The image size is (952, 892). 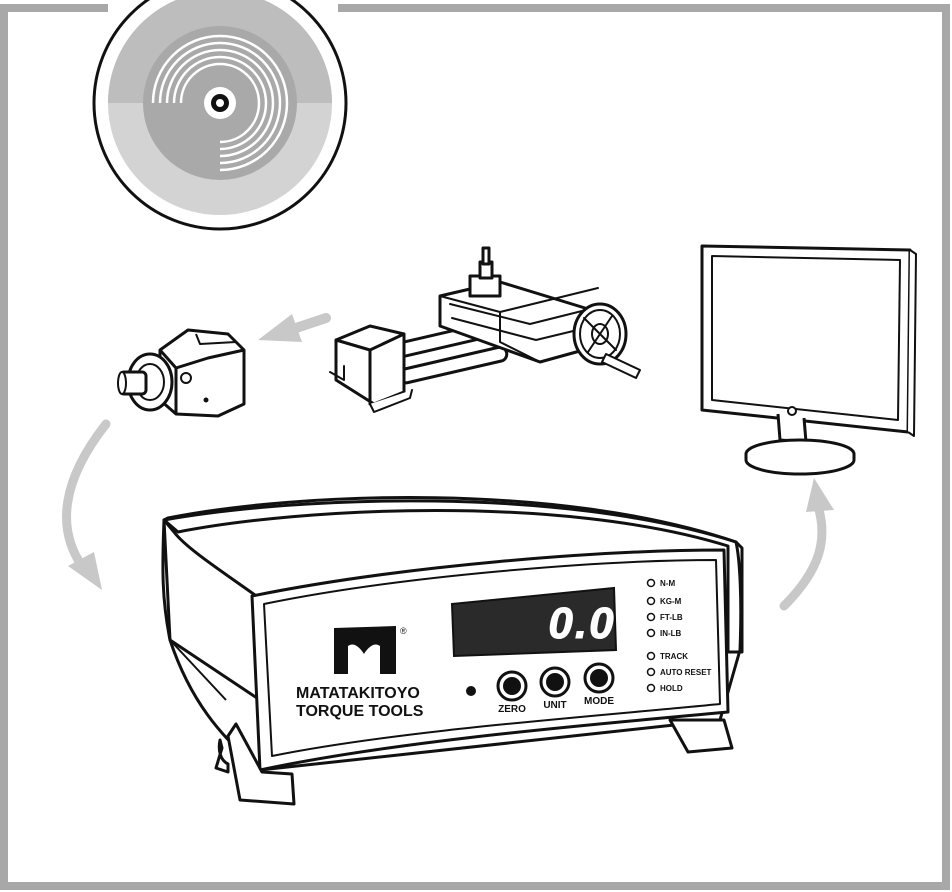 What do you see at coordinates (686, 672) in the screenshot?
I see `svg-text: AUTO RESET` at bounding box center [686, 672].